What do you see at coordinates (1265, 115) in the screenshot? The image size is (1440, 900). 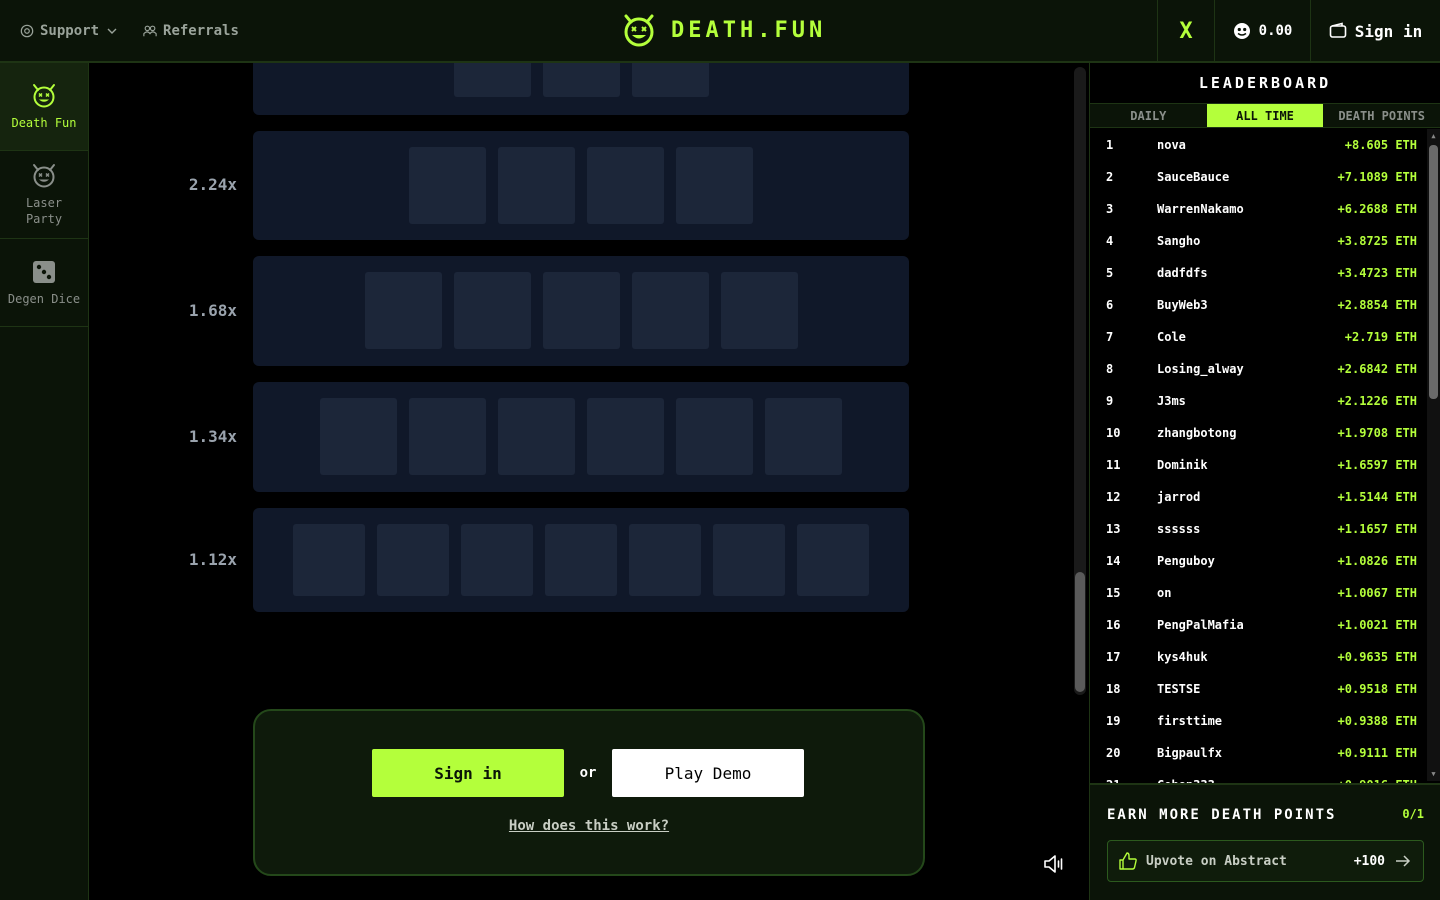 I see `tab-all-time: ALL TIME` at bounding box center [1265, 115].